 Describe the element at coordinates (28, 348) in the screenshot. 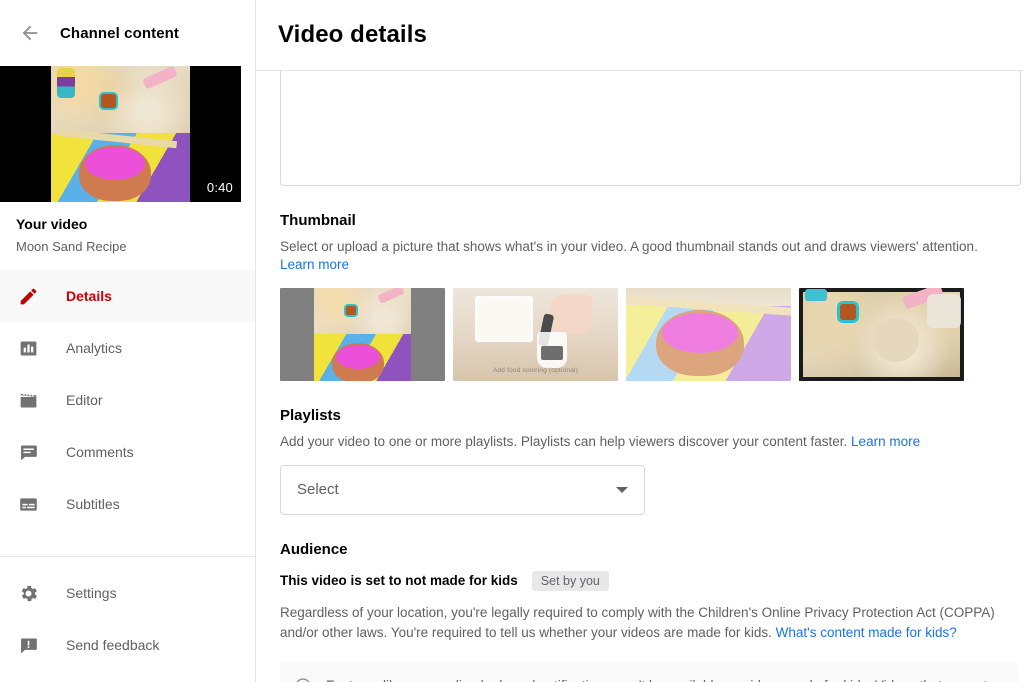

I see `bar-chart-icon` at that location.